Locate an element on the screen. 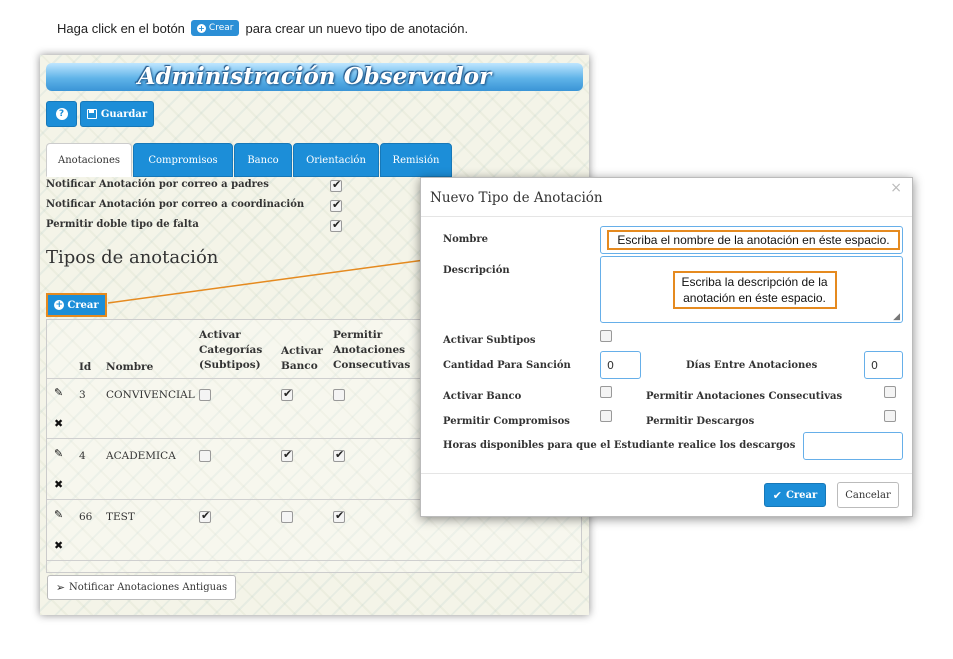  permitir-consecutivas-checkbox is located at coordinates (890, 392).